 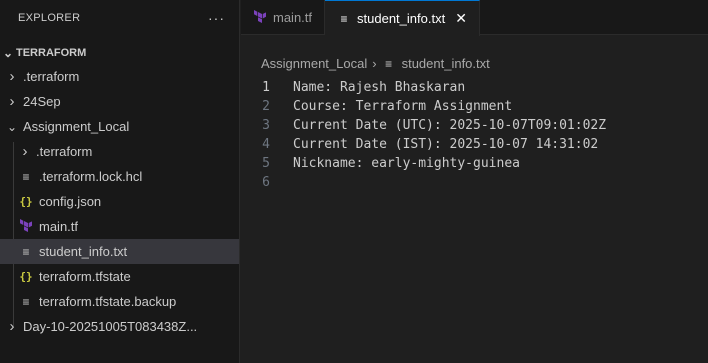 I want to click on code-text: Nickname: early-mighty-guinea, so click(x=406, y=163).